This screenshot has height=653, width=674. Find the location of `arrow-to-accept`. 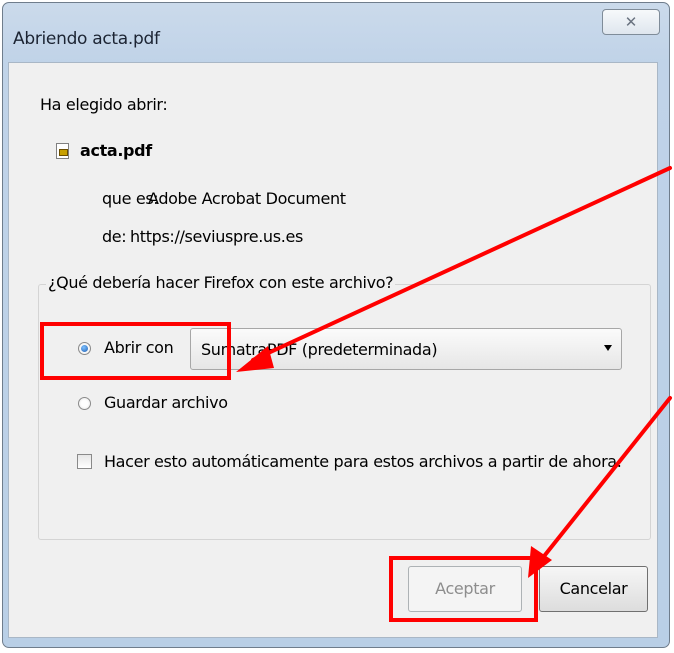

arrow-to-accept is located at coordinates (605, 479).